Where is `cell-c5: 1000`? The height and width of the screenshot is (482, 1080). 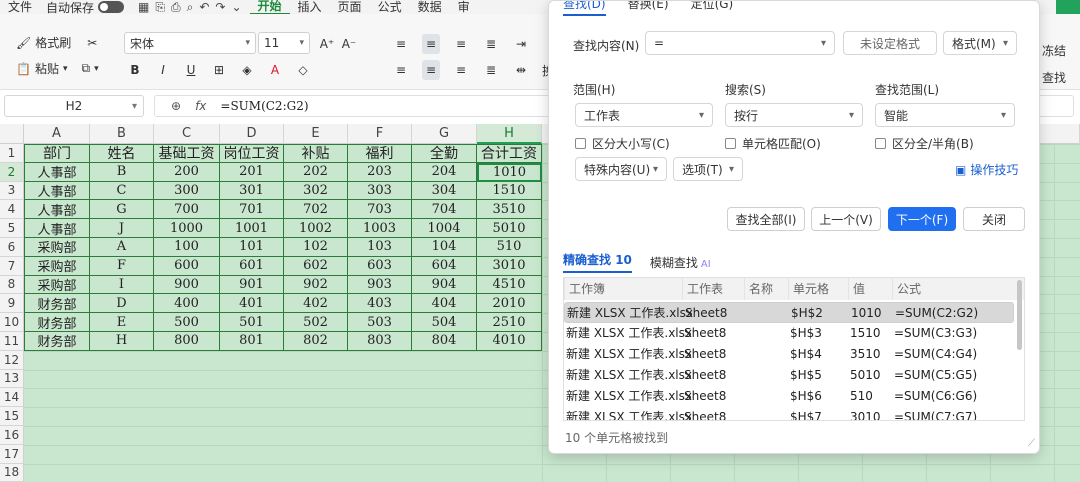
cell-c5: 1000 is located at coordinates (187, 228).